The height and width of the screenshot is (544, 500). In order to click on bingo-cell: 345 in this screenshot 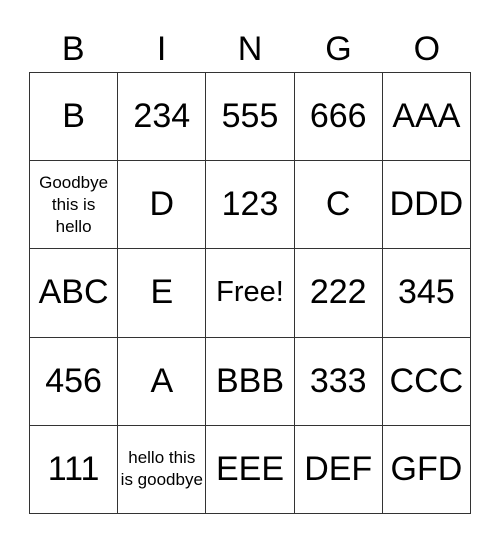, I will do `click(426, 293)`.